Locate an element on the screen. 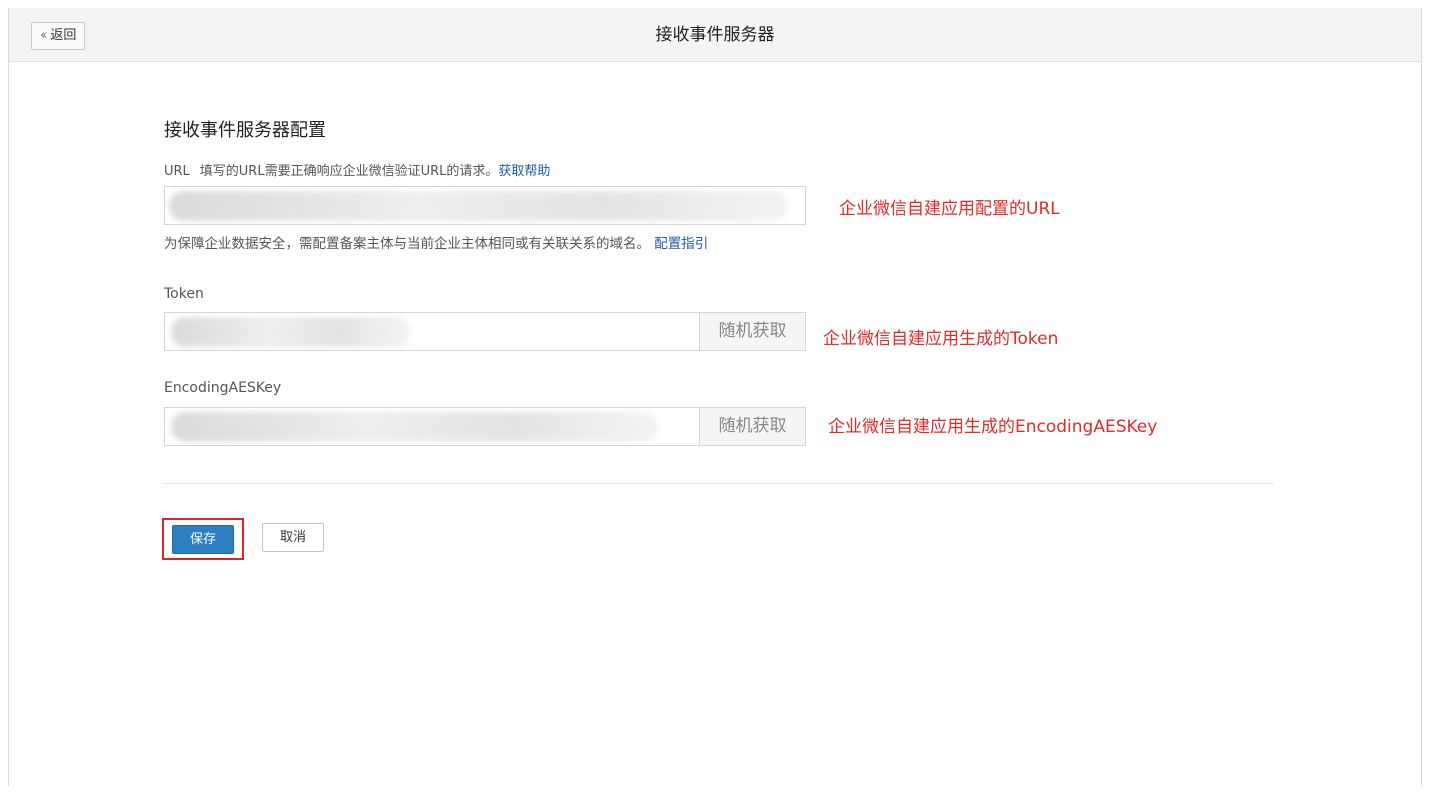  aes-key-label: EncodingAESKey is located at coordinates (223, 388).